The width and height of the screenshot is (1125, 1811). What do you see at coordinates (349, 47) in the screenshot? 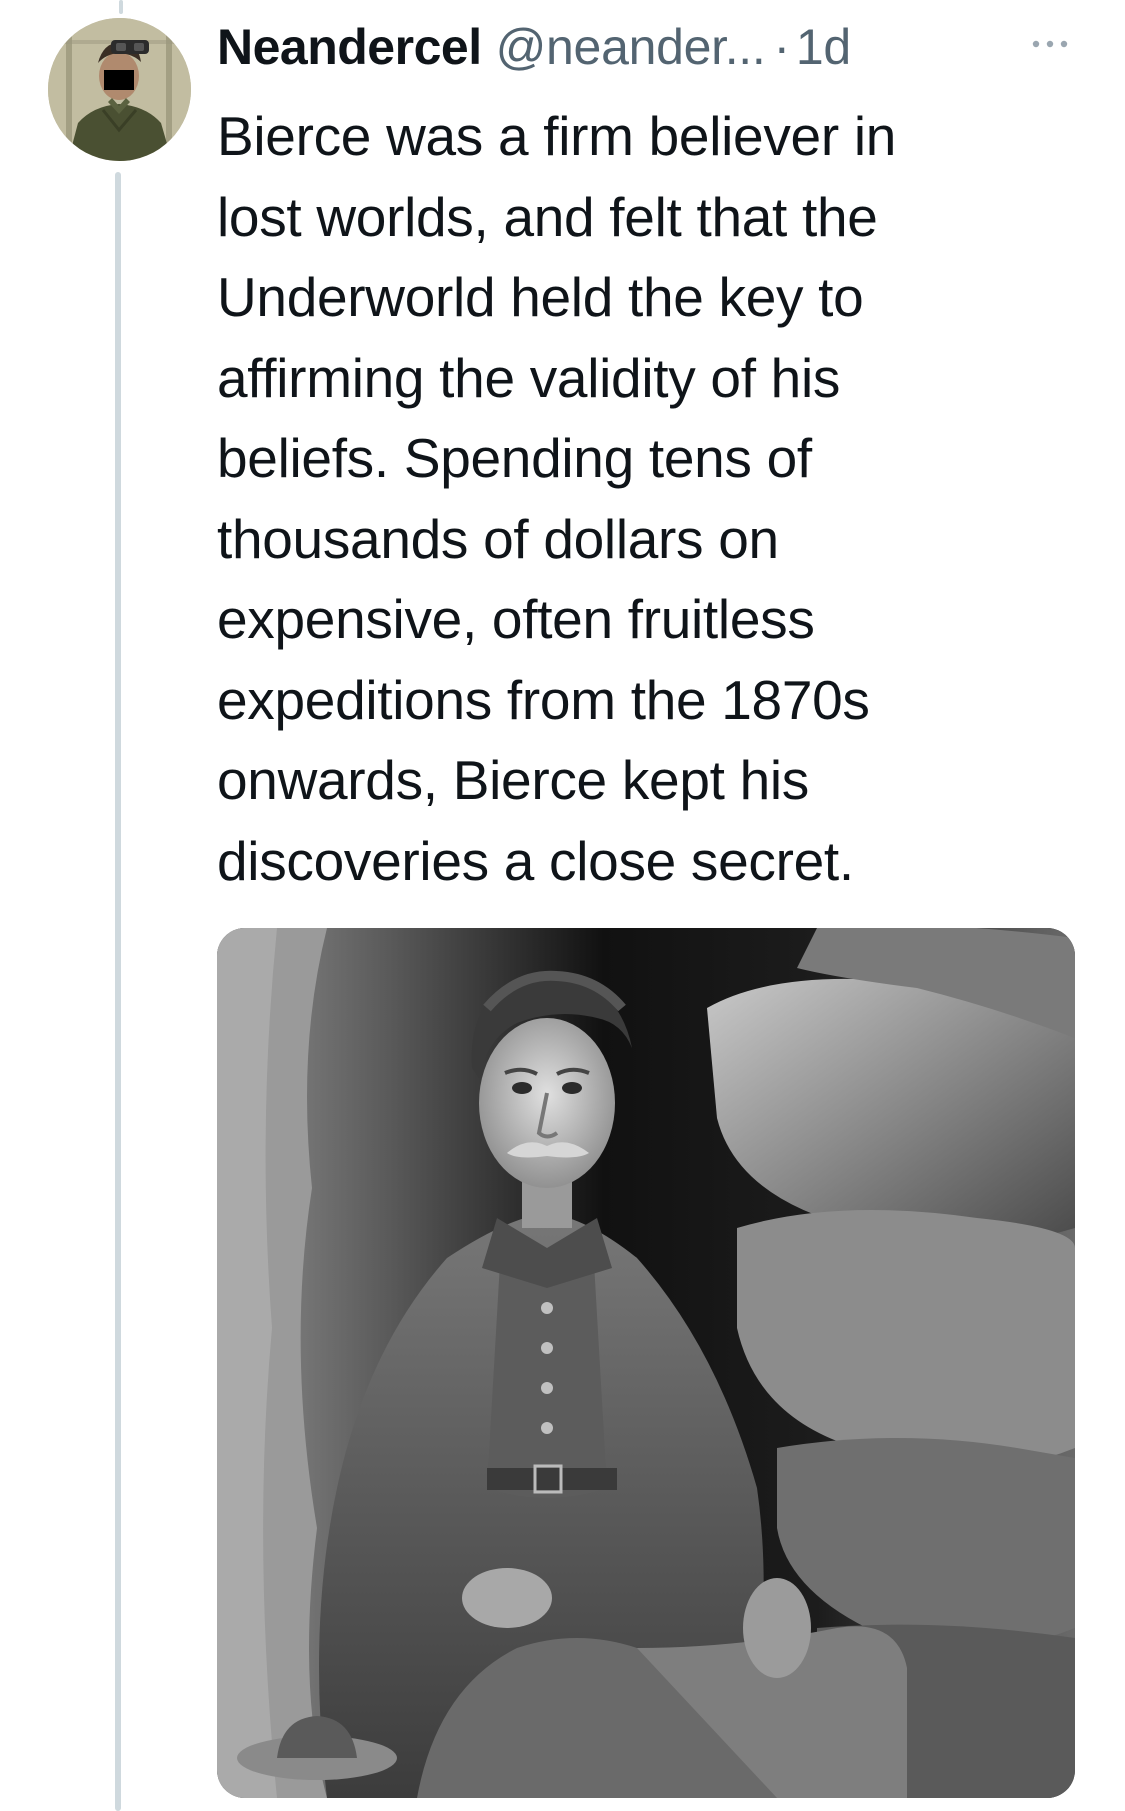
I see `display-name: Neandercel` at bounding box center [349, 47].